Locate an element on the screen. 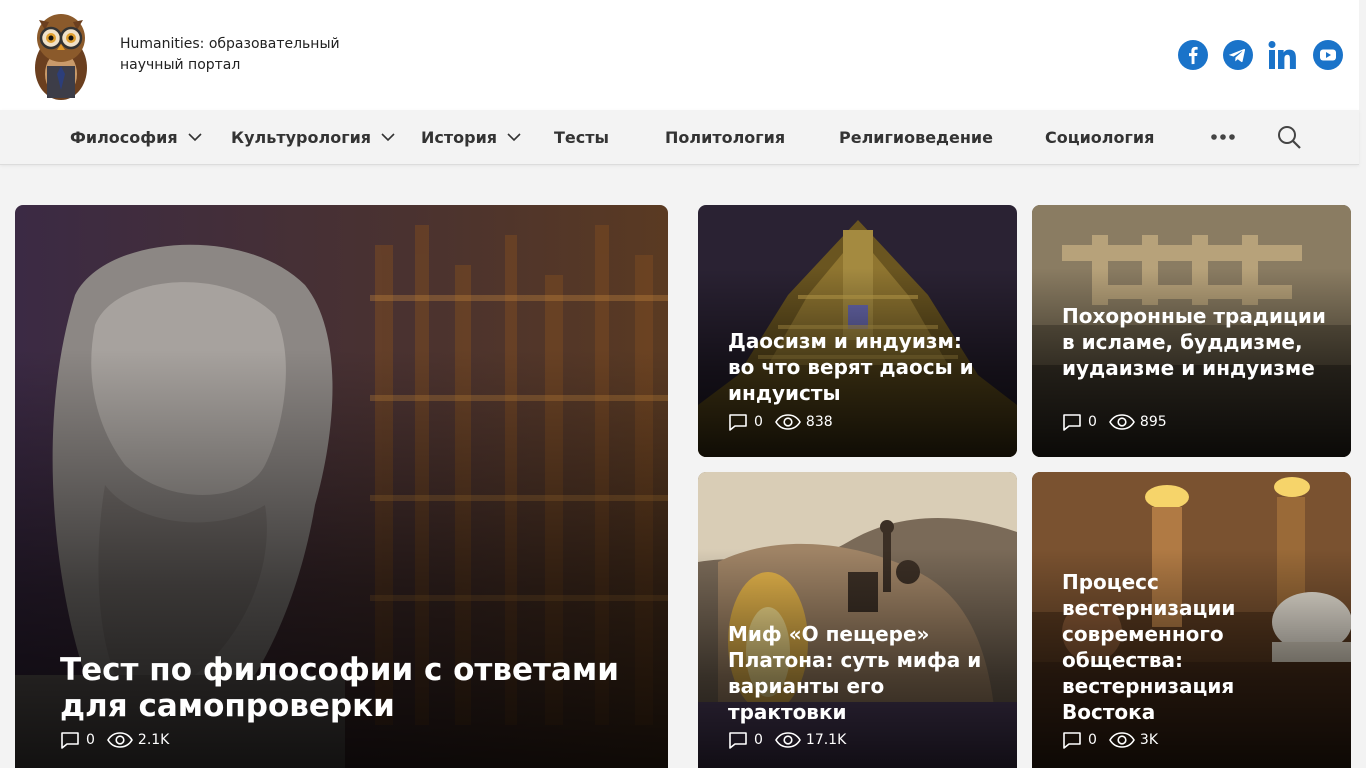 Image resolution: width=1366 pixels, height=768 pixels. nav-item-label: Политология is located at coordinates (725, 137).